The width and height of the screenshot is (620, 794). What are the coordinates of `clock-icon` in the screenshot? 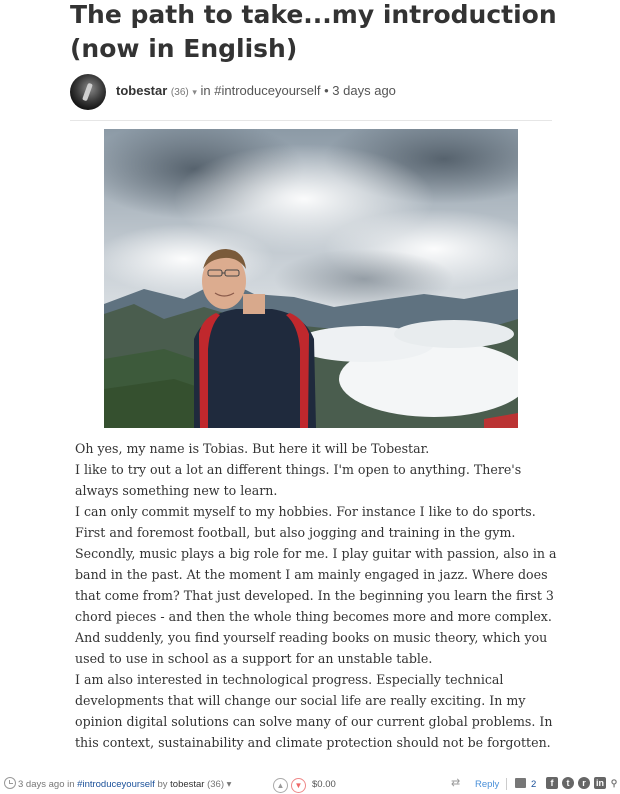 It's located at (10, 783).